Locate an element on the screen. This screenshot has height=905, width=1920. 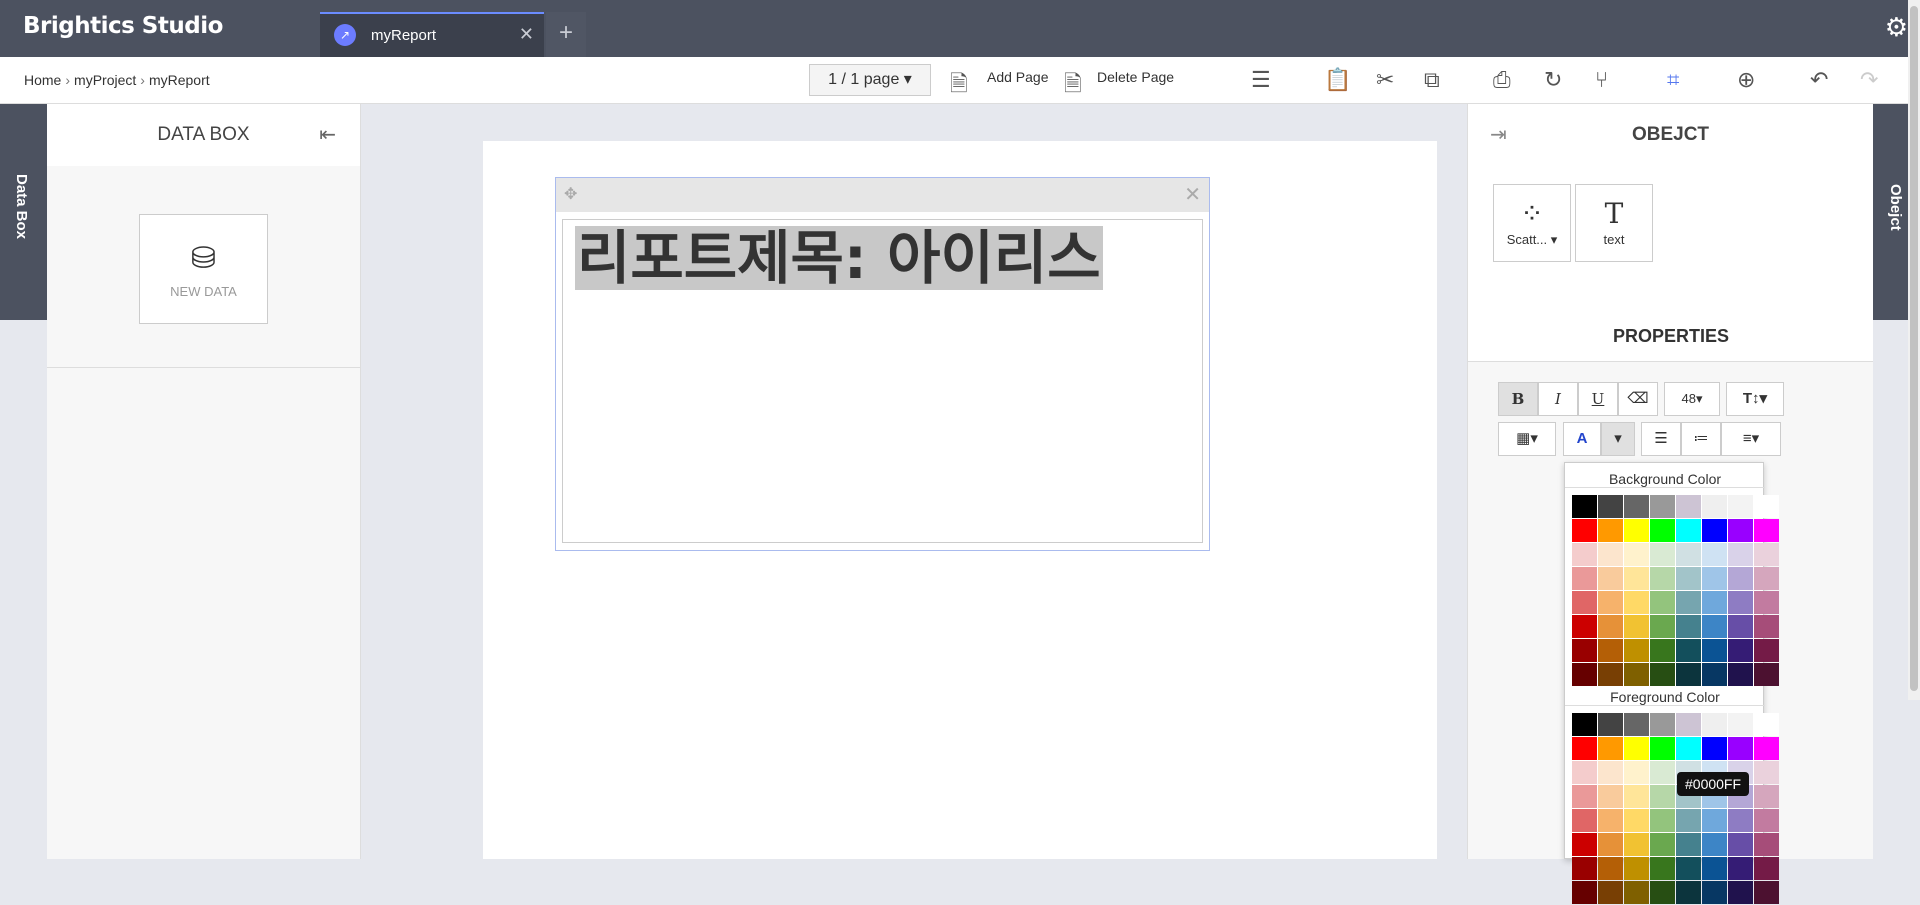
cut-icon: ✂ is located at coordinates (1385, 80).